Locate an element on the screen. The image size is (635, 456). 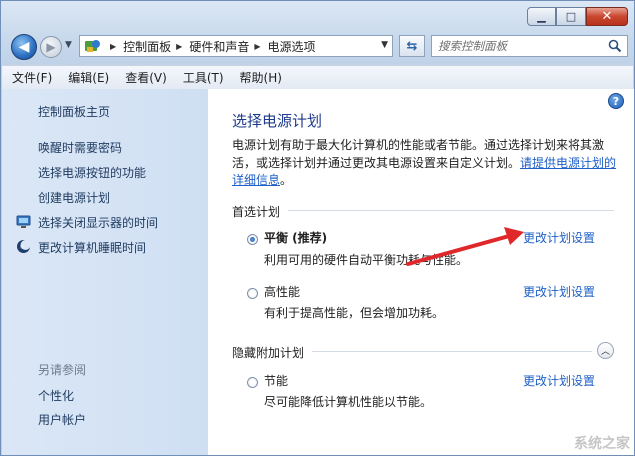
sidebar-item-personalize: 个性化 is located at coordinates (56, 395).